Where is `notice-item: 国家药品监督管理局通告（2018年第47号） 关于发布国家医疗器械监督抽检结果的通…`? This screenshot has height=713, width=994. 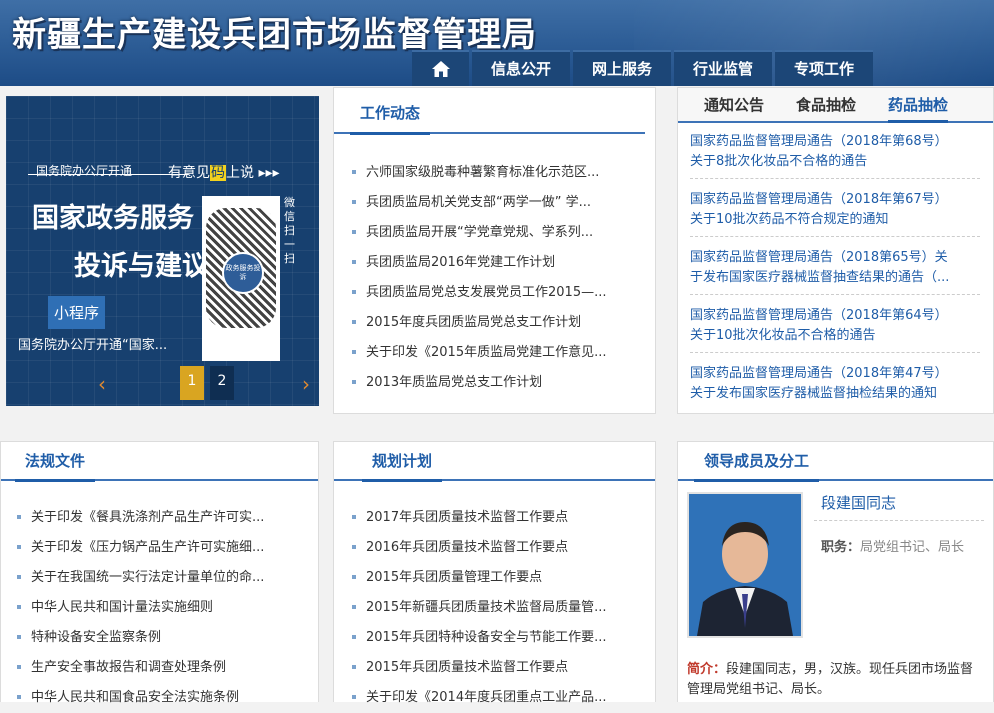
notice-item: 国家药品监督管理局通告（2018年第47号） 关于发布国家医疗器械监督抽检结果的通… is located at coordinates (835, 387).